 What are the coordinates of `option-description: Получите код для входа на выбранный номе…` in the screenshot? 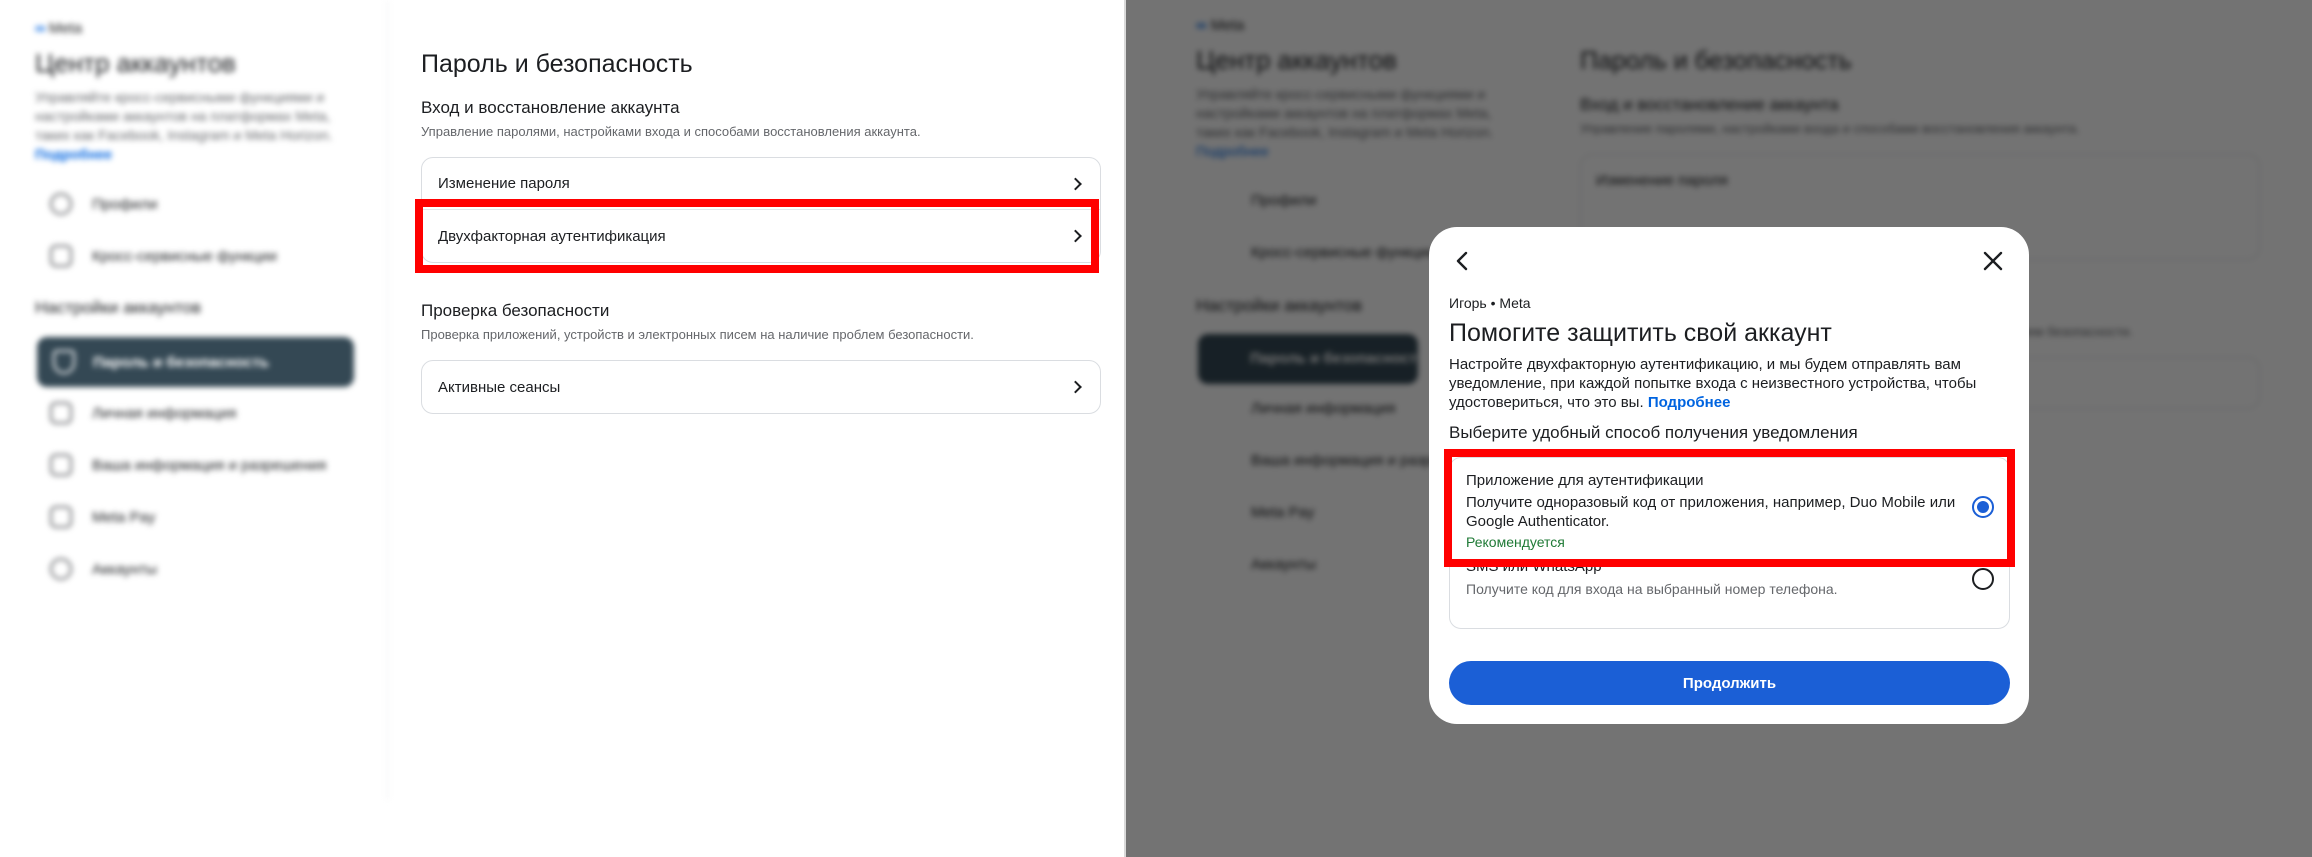 It's located at (1652, 589).